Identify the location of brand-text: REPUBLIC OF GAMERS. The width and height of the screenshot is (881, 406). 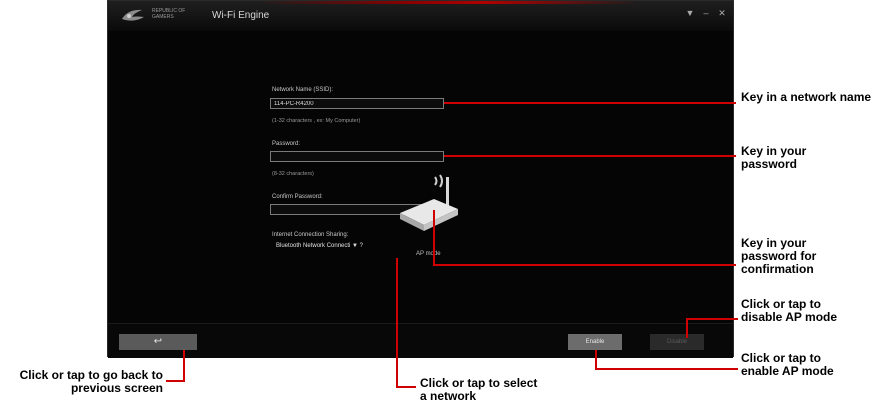
(169, 14).